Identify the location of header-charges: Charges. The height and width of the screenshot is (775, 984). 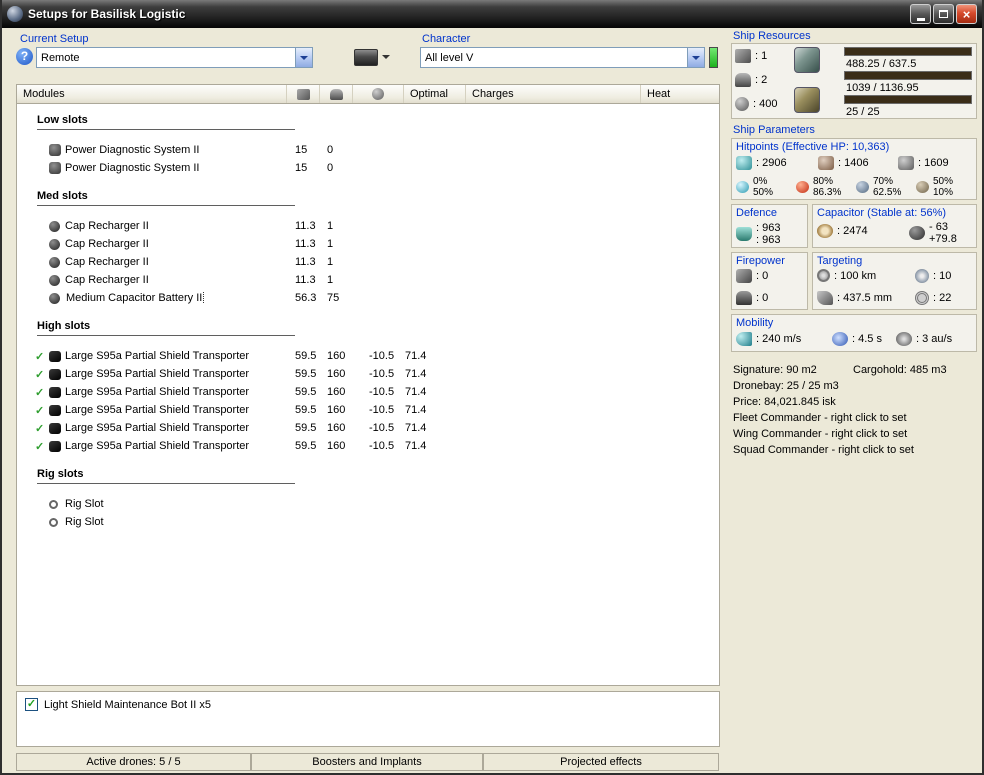
(553, 94).